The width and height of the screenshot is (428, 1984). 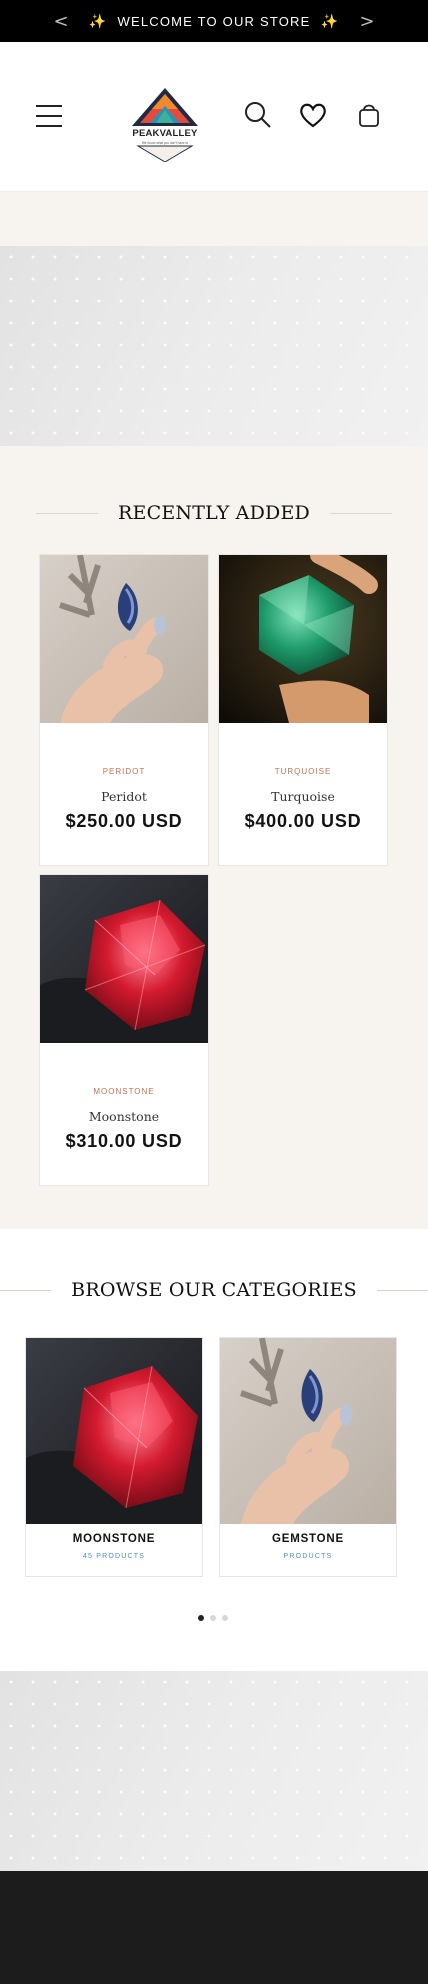 What do you see at coordinates (165, 143) in the screenshot?
I see `logo-tagline: We found what you don't have to` at bounding box center [165, 143].